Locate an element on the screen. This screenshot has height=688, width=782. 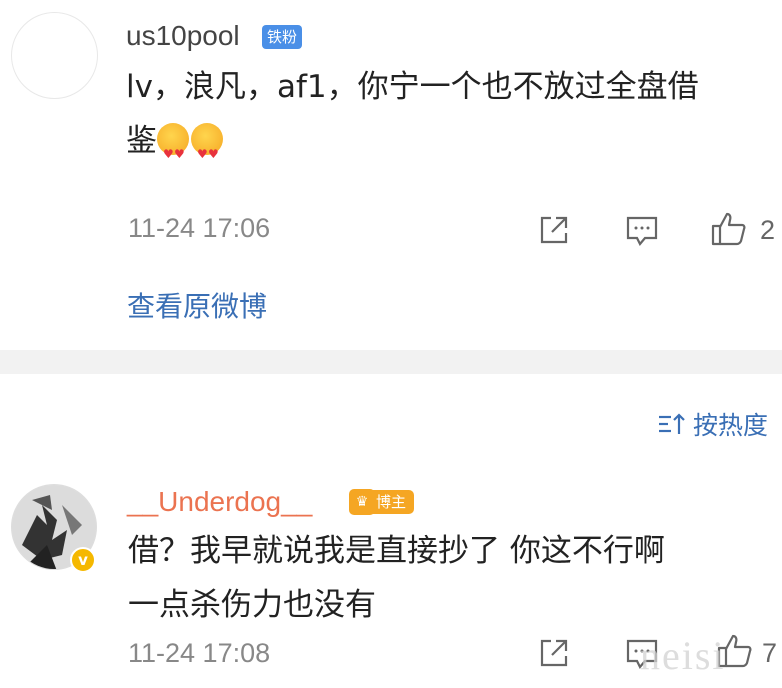
verified-icon: v is located at coordinates (83, 560).